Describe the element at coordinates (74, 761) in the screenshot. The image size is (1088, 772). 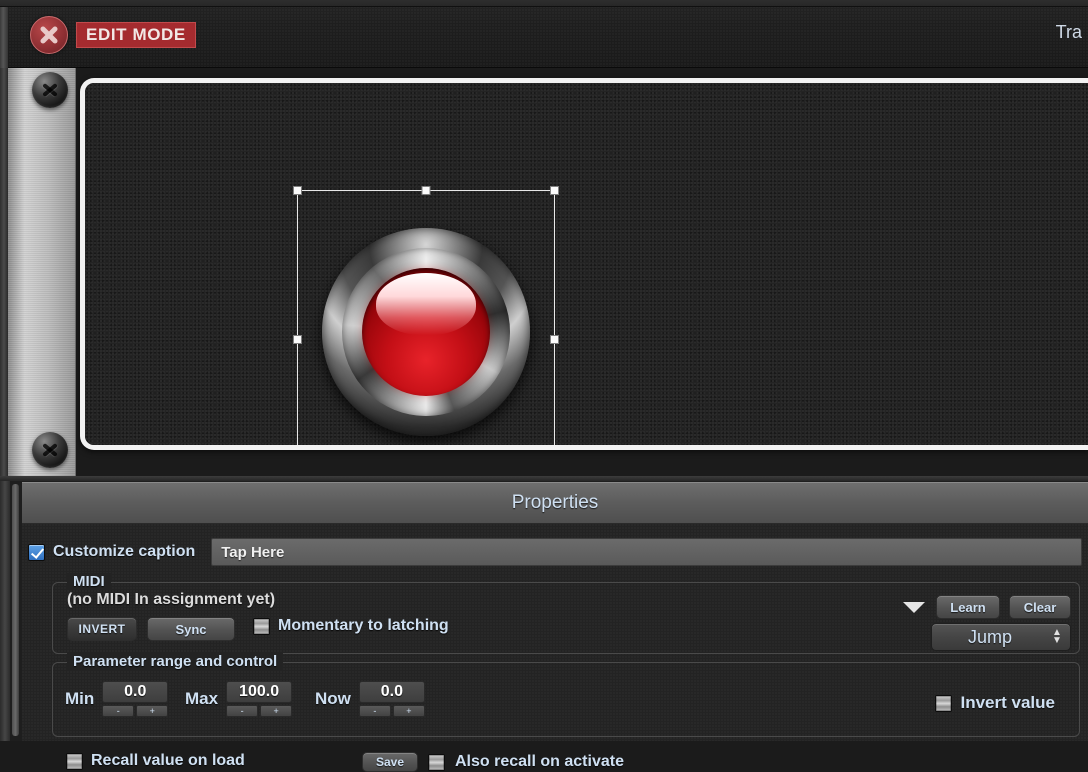
I see `recall-on-load-checkbox` at that location.